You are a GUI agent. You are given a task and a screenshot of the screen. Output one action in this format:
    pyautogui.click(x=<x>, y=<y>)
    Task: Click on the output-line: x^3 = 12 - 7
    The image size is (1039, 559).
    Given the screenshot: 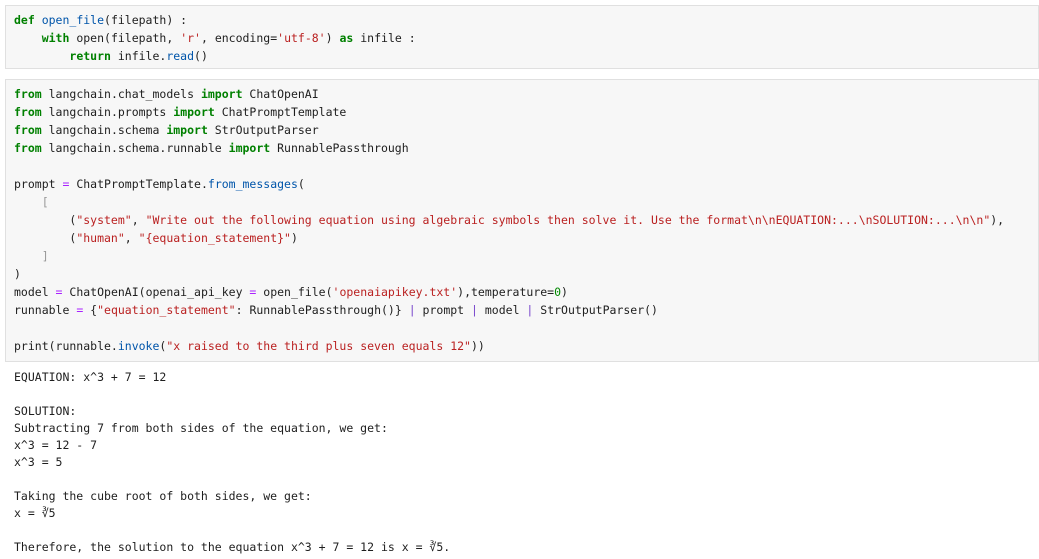 What is the action you would take?
    pyautogui.click(x=56, y=445)
    